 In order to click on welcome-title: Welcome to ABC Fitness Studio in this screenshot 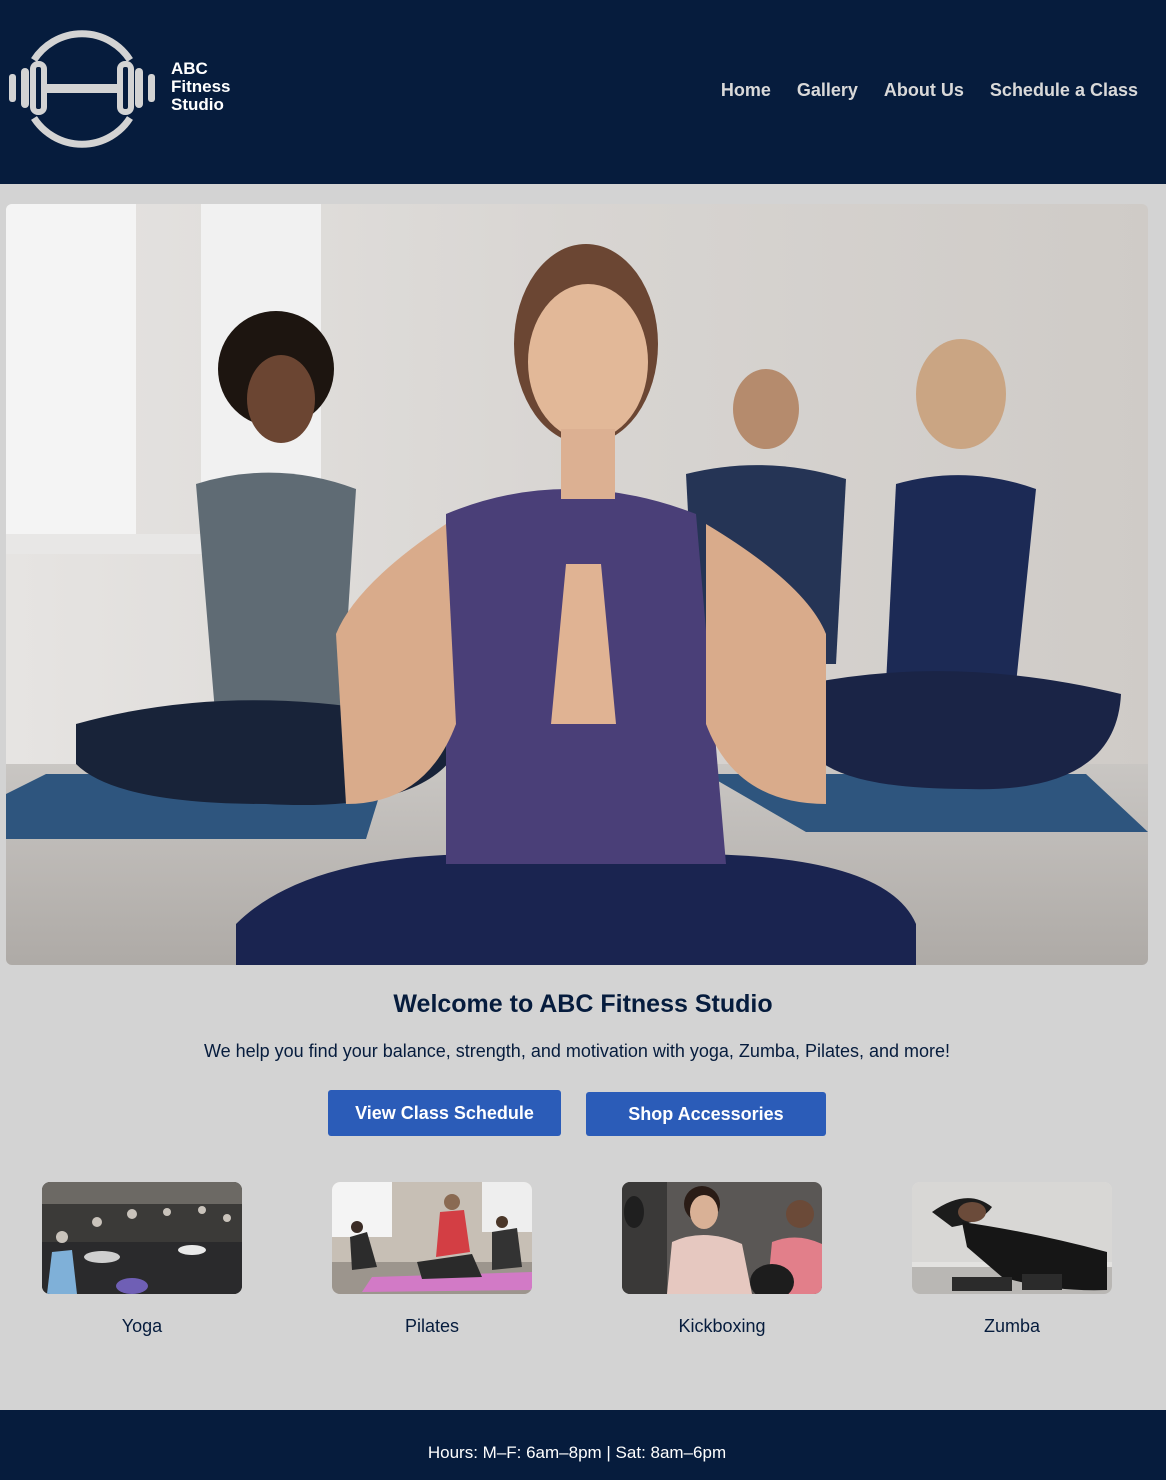, I will do `click(583, 1004)`.